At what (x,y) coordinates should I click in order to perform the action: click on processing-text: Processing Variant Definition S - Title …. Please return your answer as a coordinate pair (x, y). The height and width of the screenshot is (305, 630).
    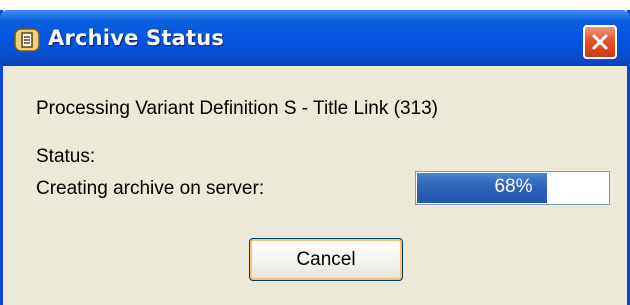
    Looking at the image, I should click on (237, 108).